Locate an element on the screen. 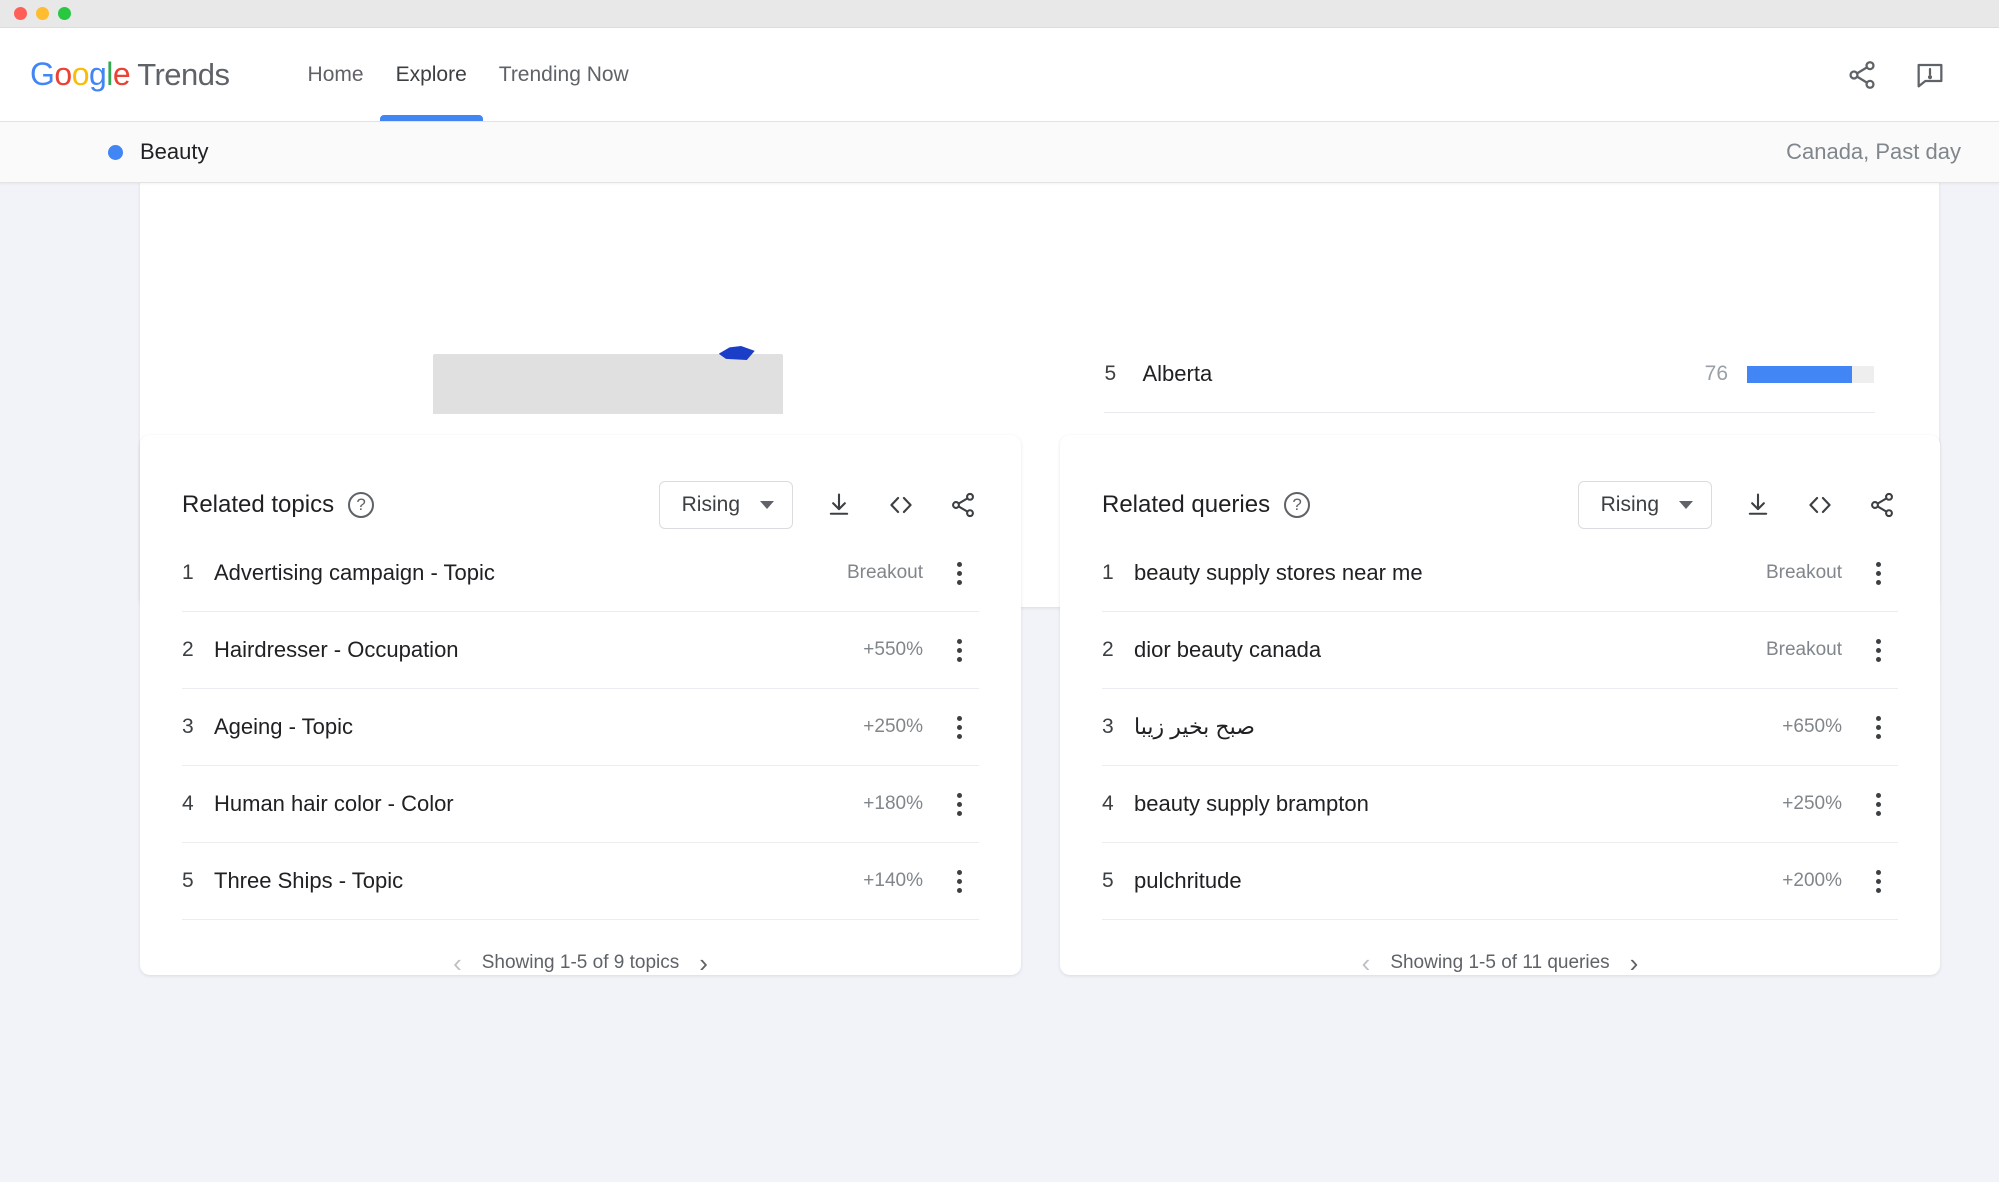  related-topics-tools: Rising is located at coordinates (818, 505).